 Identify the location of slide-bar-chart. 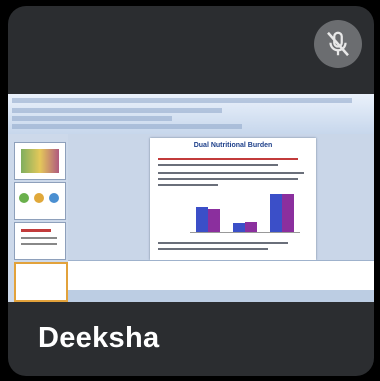
(245, 212).